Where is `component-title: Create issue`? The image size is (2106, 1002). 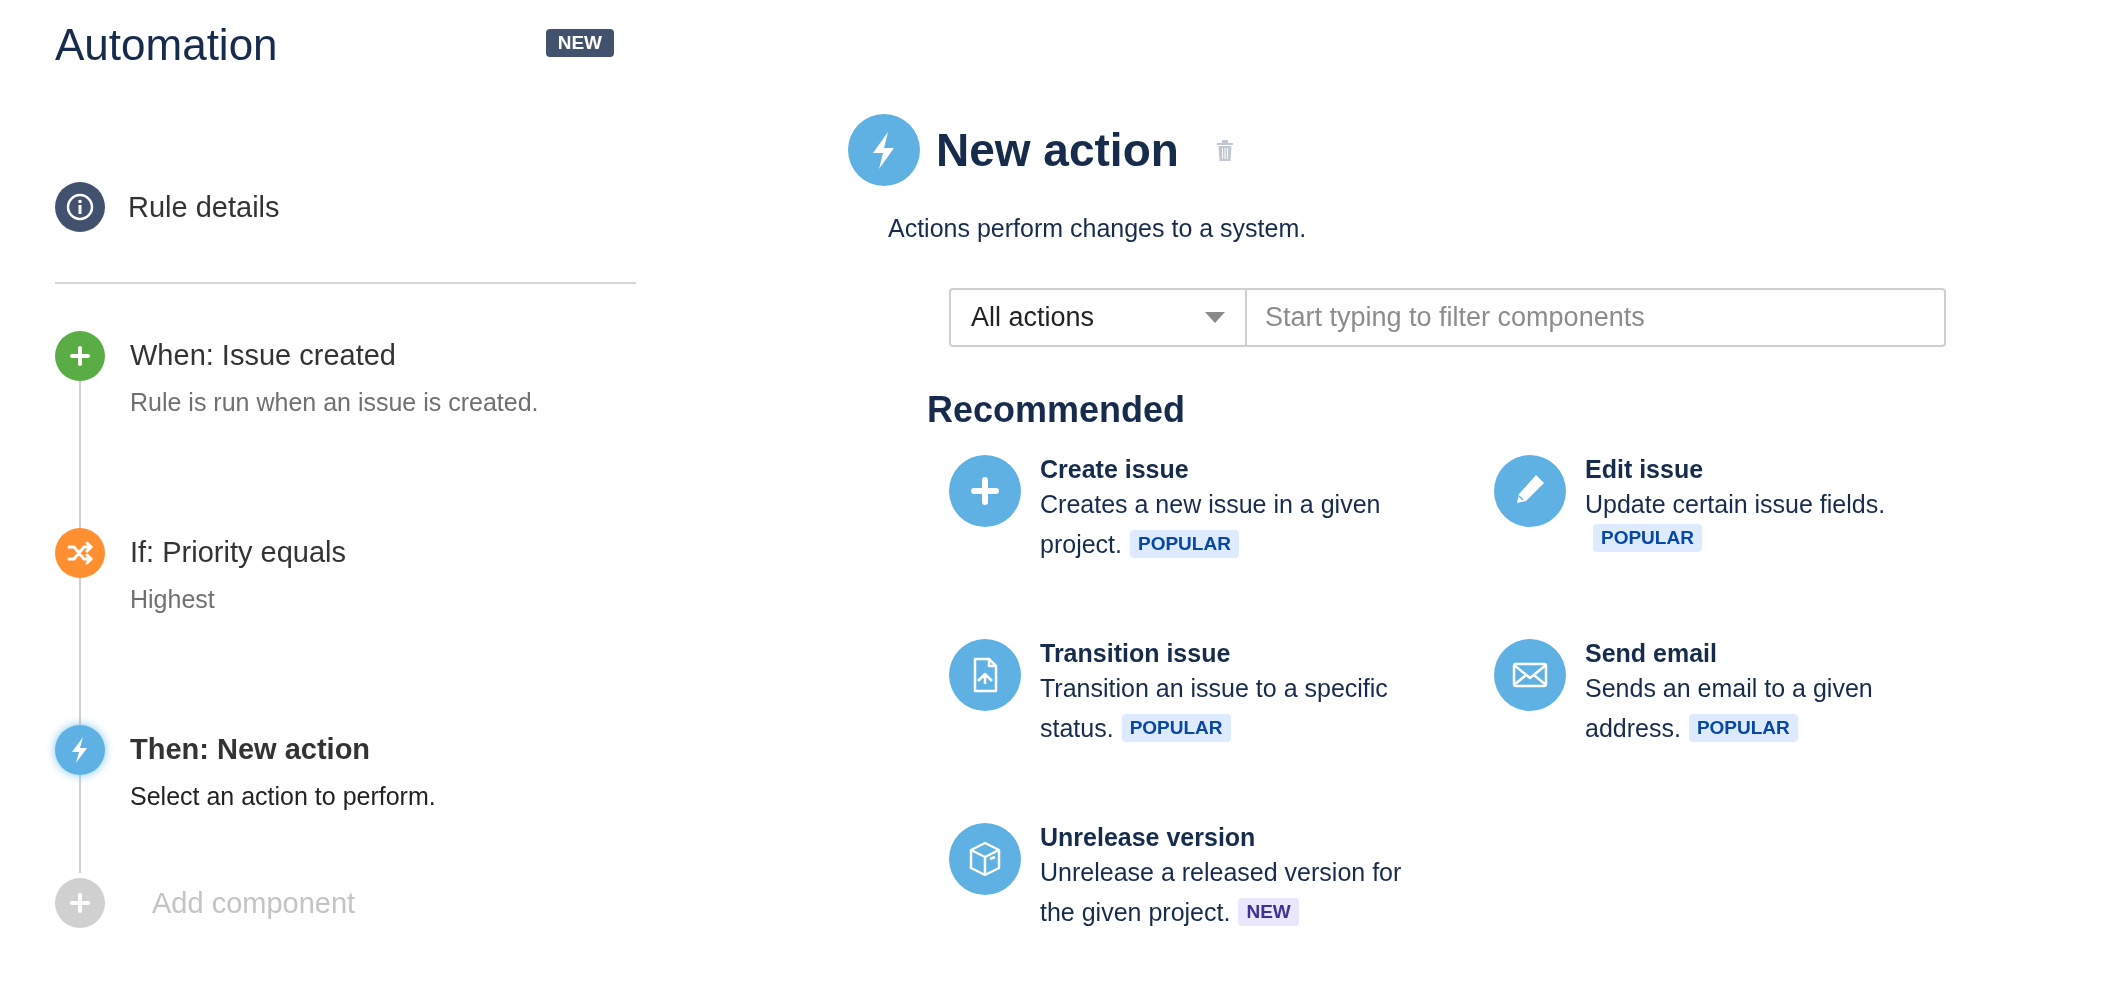
component-title: Create issue is located at coordinates (1240, 469).